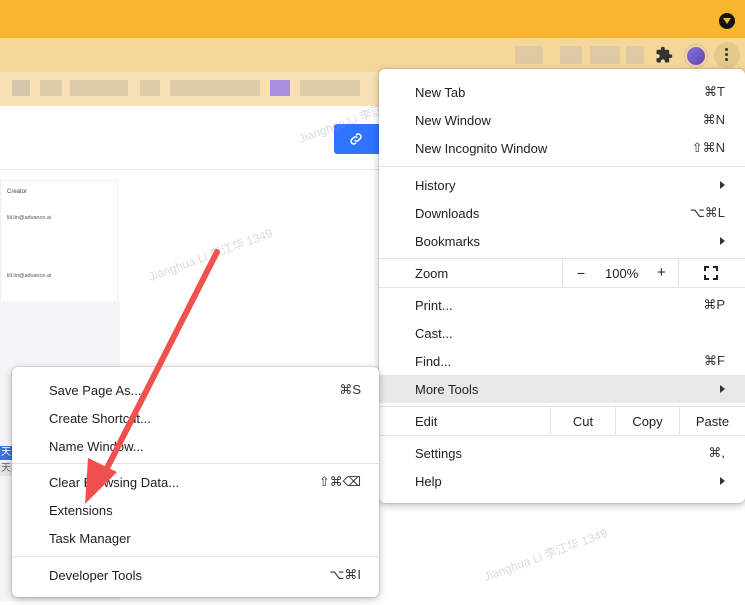 This screenshot has height=605, width=745. I want to click on menu-item-new-incognito-window: New Incognito Window ⇧⌘N, so click(562, 148).